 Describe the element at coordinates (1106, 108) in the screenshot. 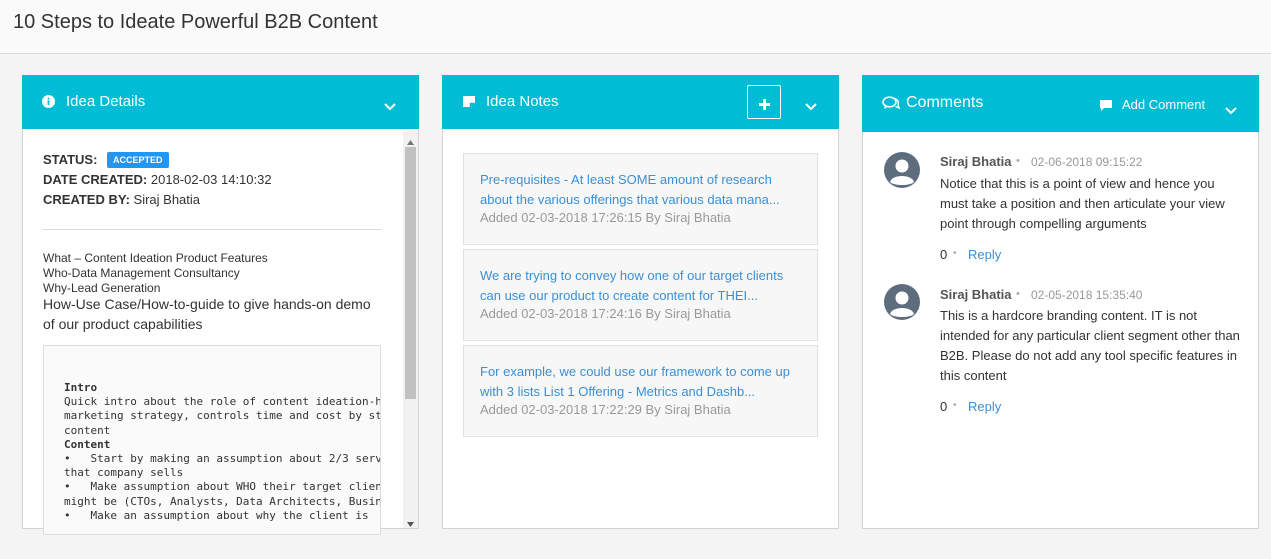

I see `comment-icon` at that location.